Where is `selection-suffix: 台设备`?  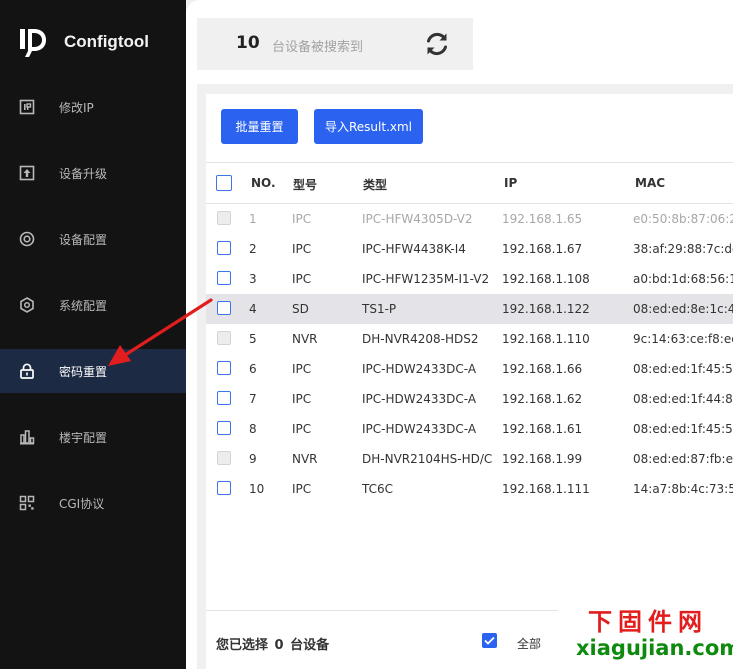 selection-suffix: 台设备 is located at coordinates (310, 645).